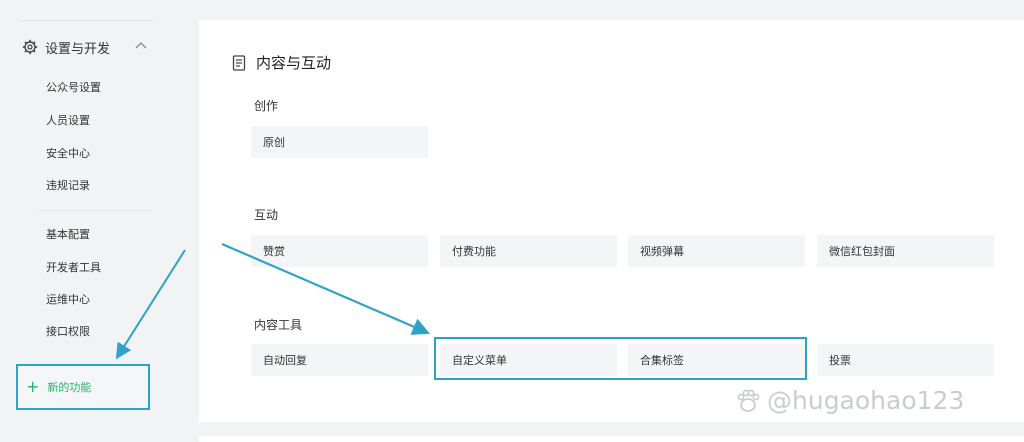  What do you see at coordinates (326, 288) in the screenshot?
I see `annotation-arrow-to-custom-menu` at bounding box center [326, 288].